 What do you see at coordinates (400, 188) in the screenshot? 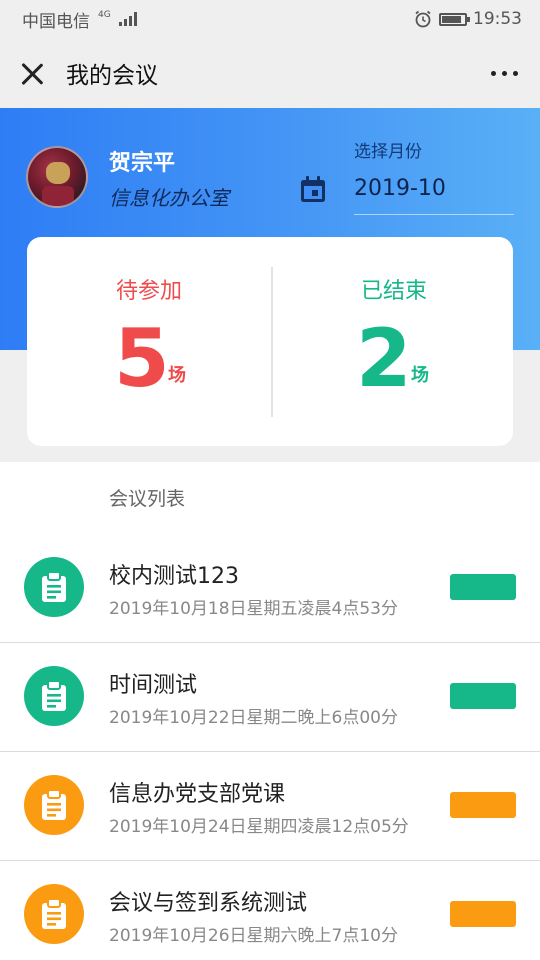
I see `month-picker-value: 2019-10` at bounding box center [400, 188].